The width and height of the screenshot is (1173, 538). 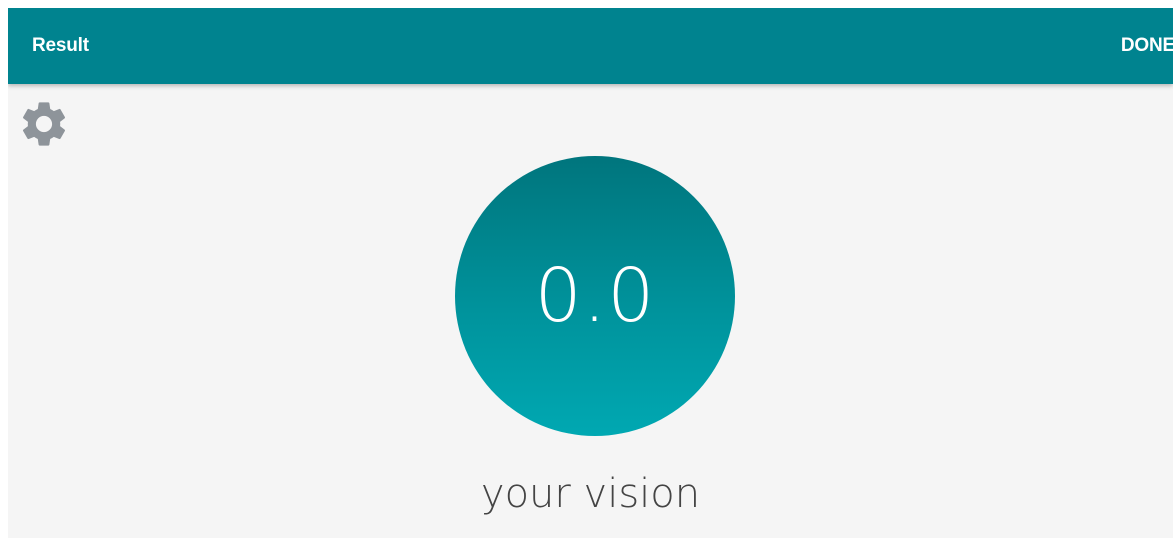 I want to click on gear-icon, so click(x=44, y=124).